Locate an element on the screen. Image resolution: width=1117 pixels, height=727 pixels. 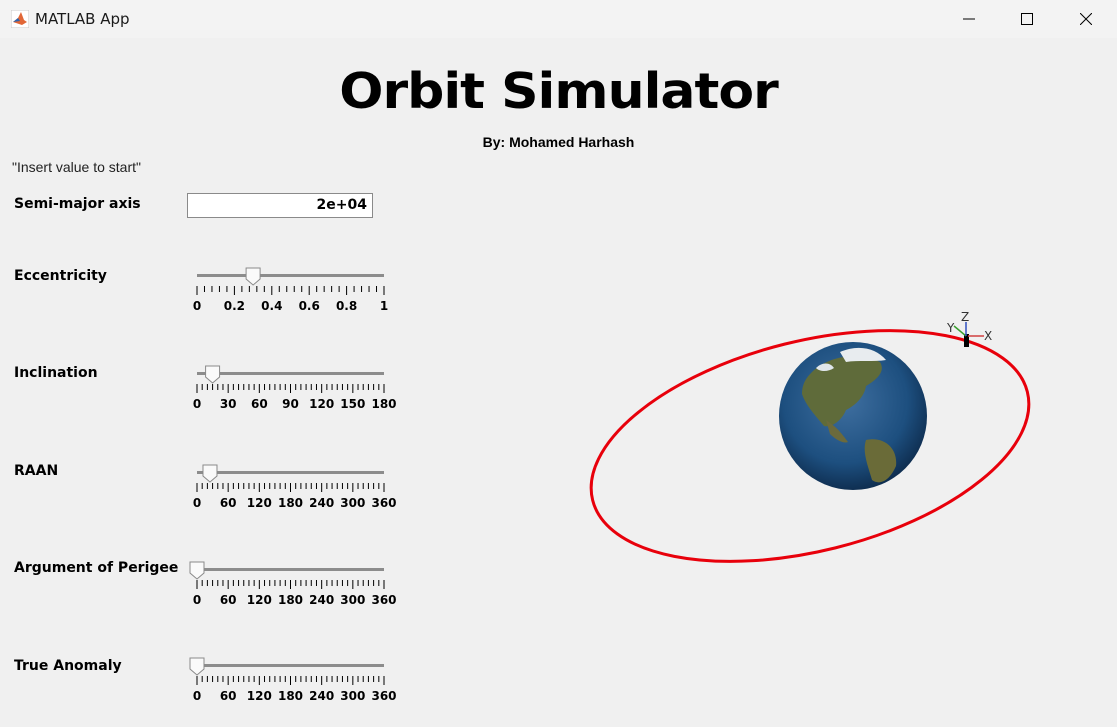
y-axis-label: Y is located at coordinates (950, 328).